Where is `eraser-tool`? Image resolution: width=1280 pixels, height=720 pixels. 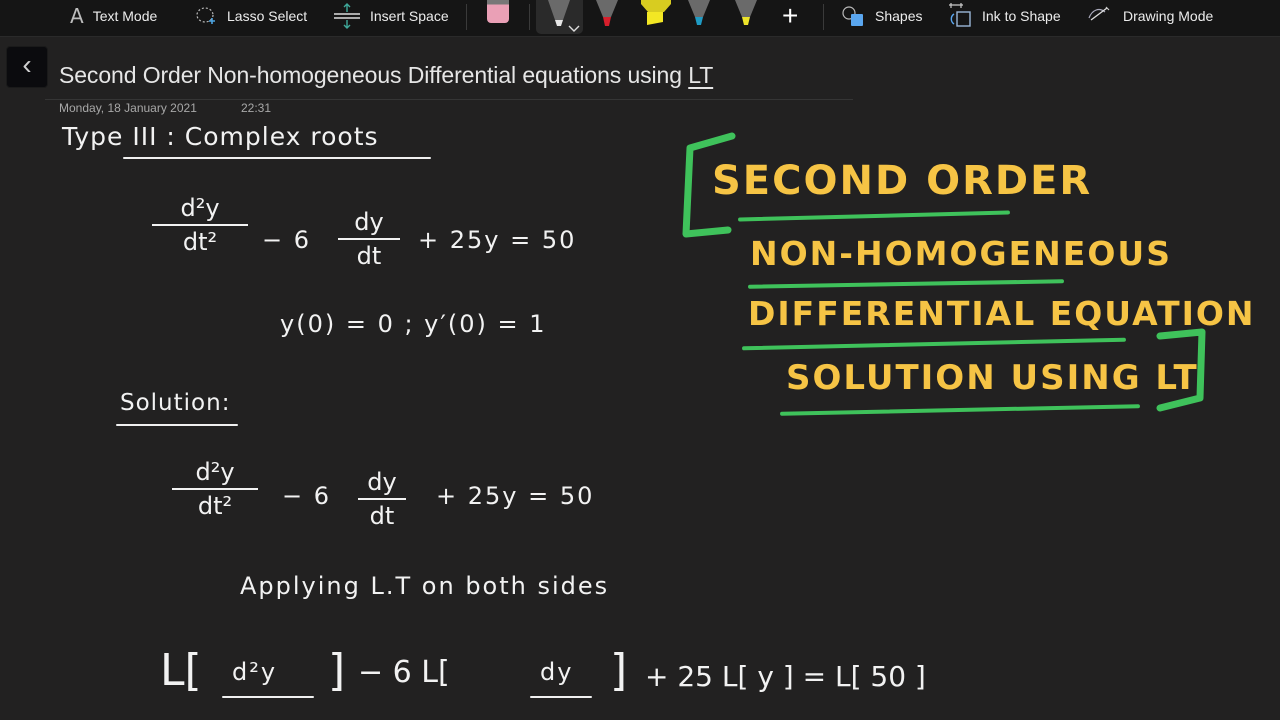 eraser-tool is located at coordinates (498, 11).